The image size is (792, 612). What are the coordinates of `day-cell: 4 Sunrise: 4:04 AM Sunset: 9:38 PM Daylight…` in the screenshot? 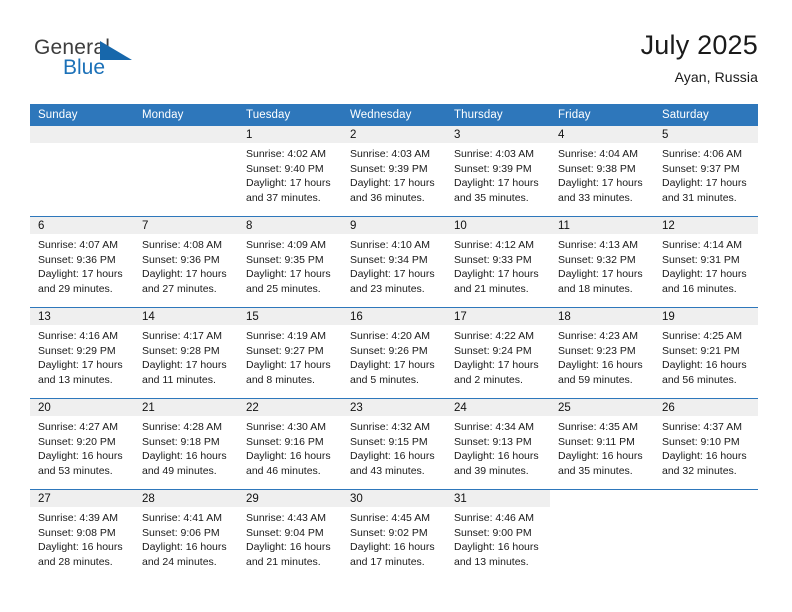 It's located at (602, 171).